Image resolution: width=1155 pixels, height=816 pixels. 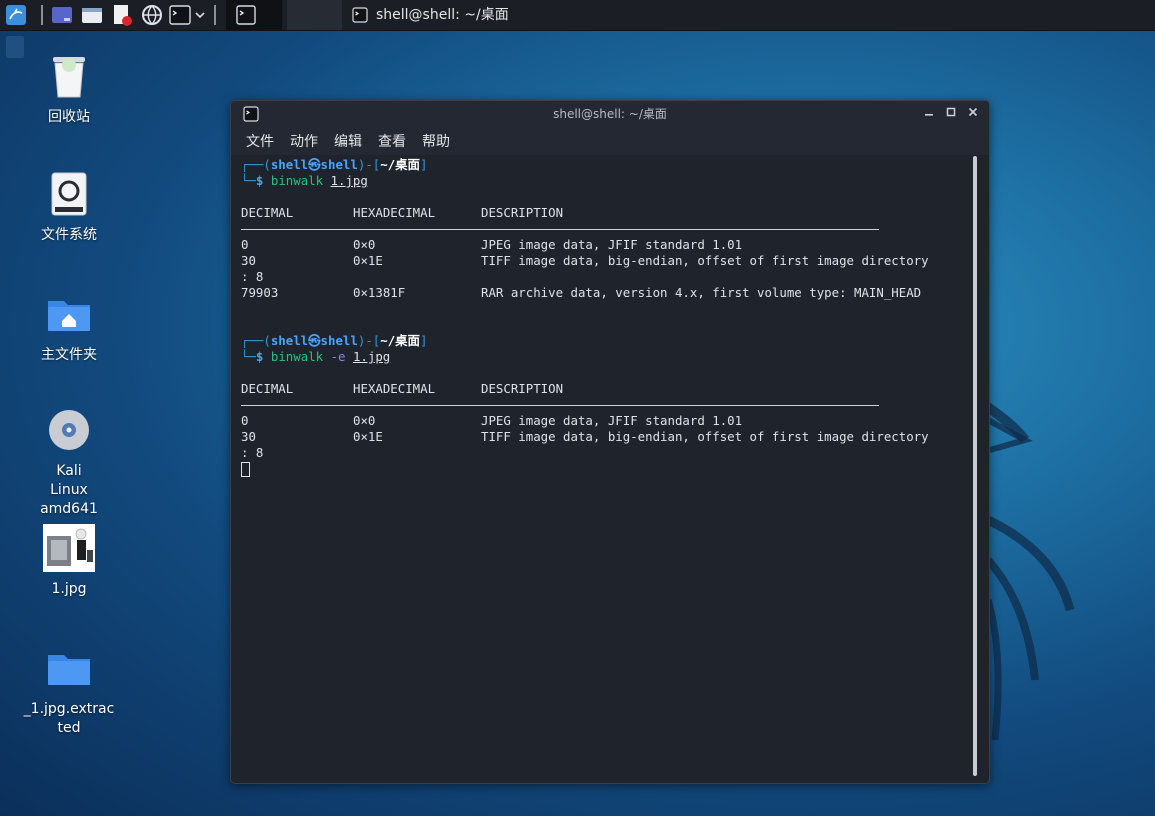 What do you see at coordinates (69, 355) in the screenshot?
I see `desktop-icon-label: 主文件夹` at bounding box center [69, 355].